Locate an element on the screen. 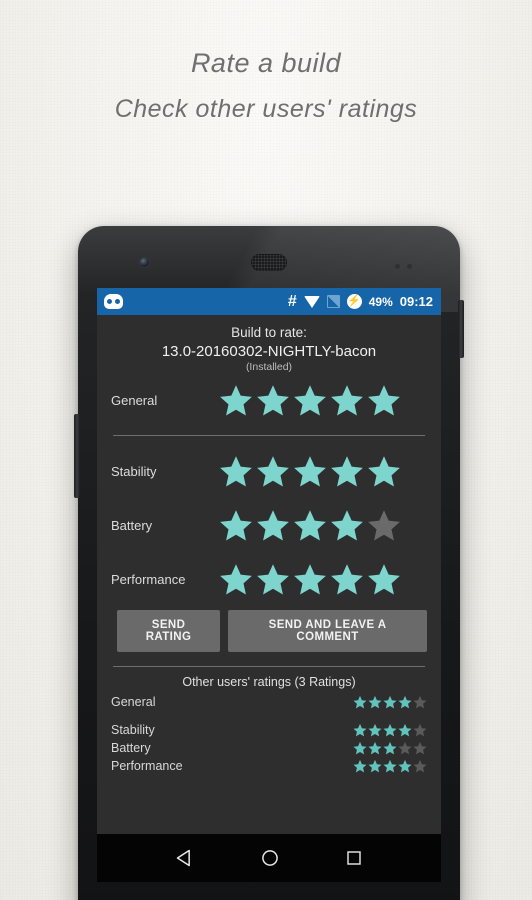 The height and width of the screenshot is (900, 532). rating-stars-performance is located at coordinates (310, 579).